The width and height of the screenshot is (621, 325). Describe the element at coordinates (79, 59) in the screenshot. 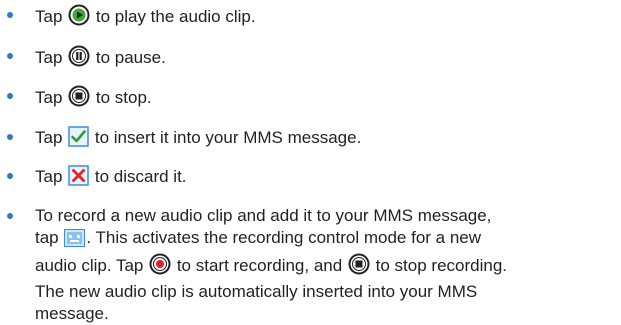

I see `pause-icon` at that location.